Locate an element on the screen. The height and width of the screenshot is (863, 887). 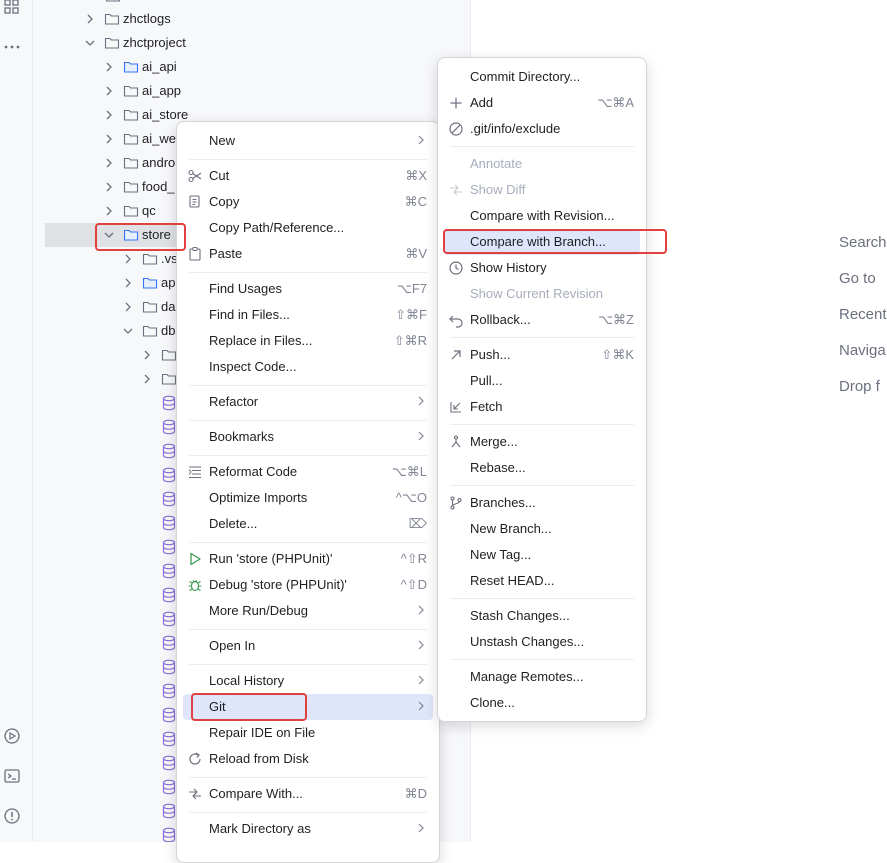
git-item-show-history: Show History is located at coordinates (542, 268).